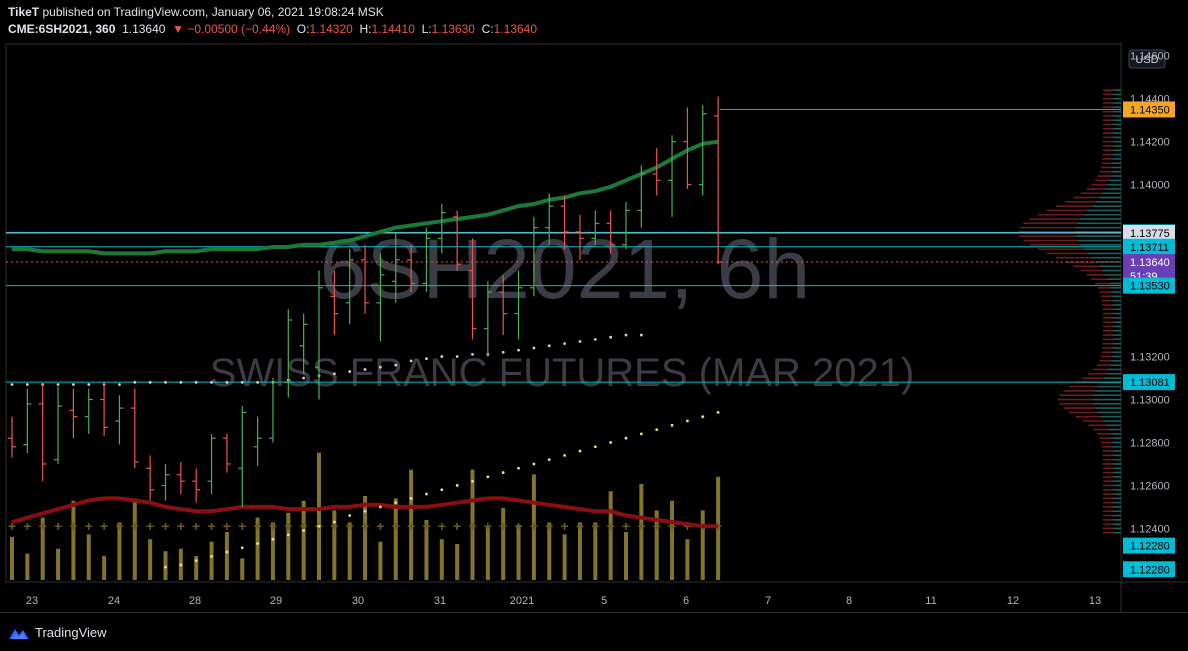  What do you see at coordinates (23, 12) in the screenshot?
I see `author-name: TikeT` at bounding box center [23, 12].